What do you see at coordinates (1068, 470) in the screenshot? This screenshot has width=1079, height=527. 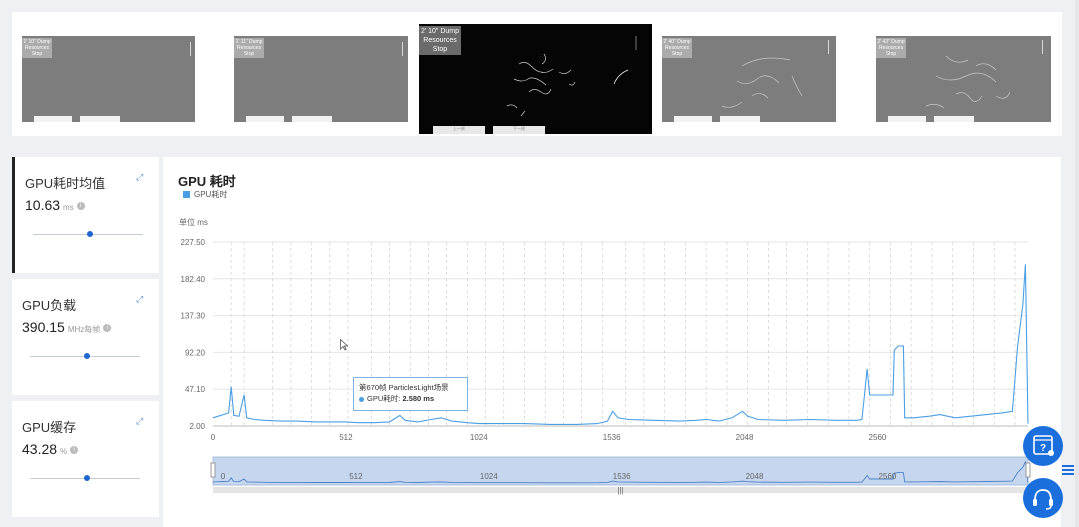 I see `menu-icon` at bounding box center [1068, 470].